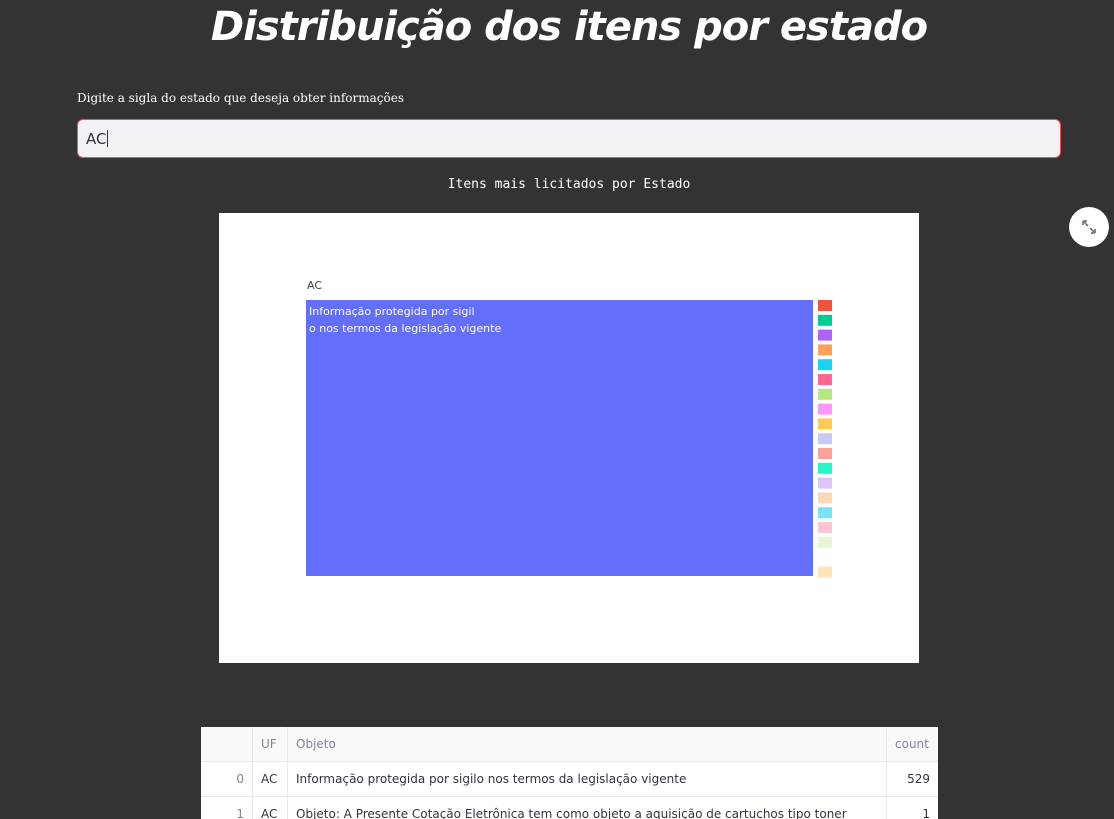 The width and height of the screenshot is (1114, 819). I want to click on treemap-tile-main-label-line1: Informação protegida por sigil, so click(392, 311).